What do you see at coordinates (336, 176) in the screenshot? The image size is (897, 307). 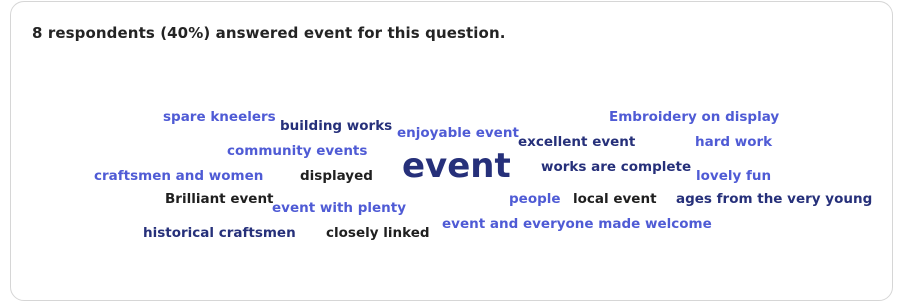 I see `word-cloud-term: displayed` at bounding box center [336, 176].